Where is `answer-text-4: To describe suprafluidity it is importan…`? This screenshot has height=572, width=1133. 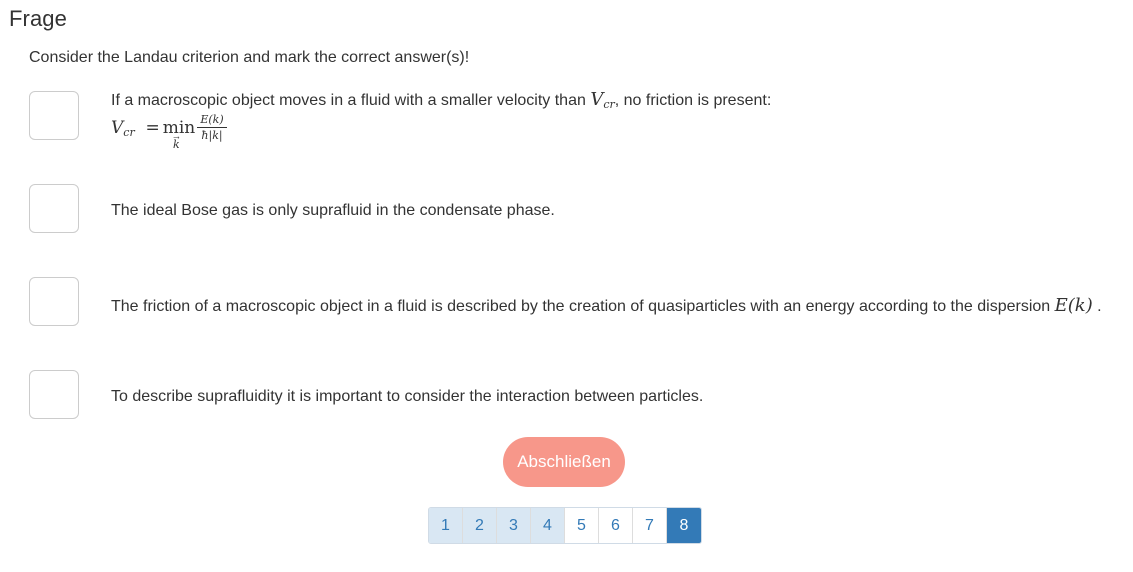 answer-text-4: To describe suprafluidity it is importan… is located at coordinates (407, 396).